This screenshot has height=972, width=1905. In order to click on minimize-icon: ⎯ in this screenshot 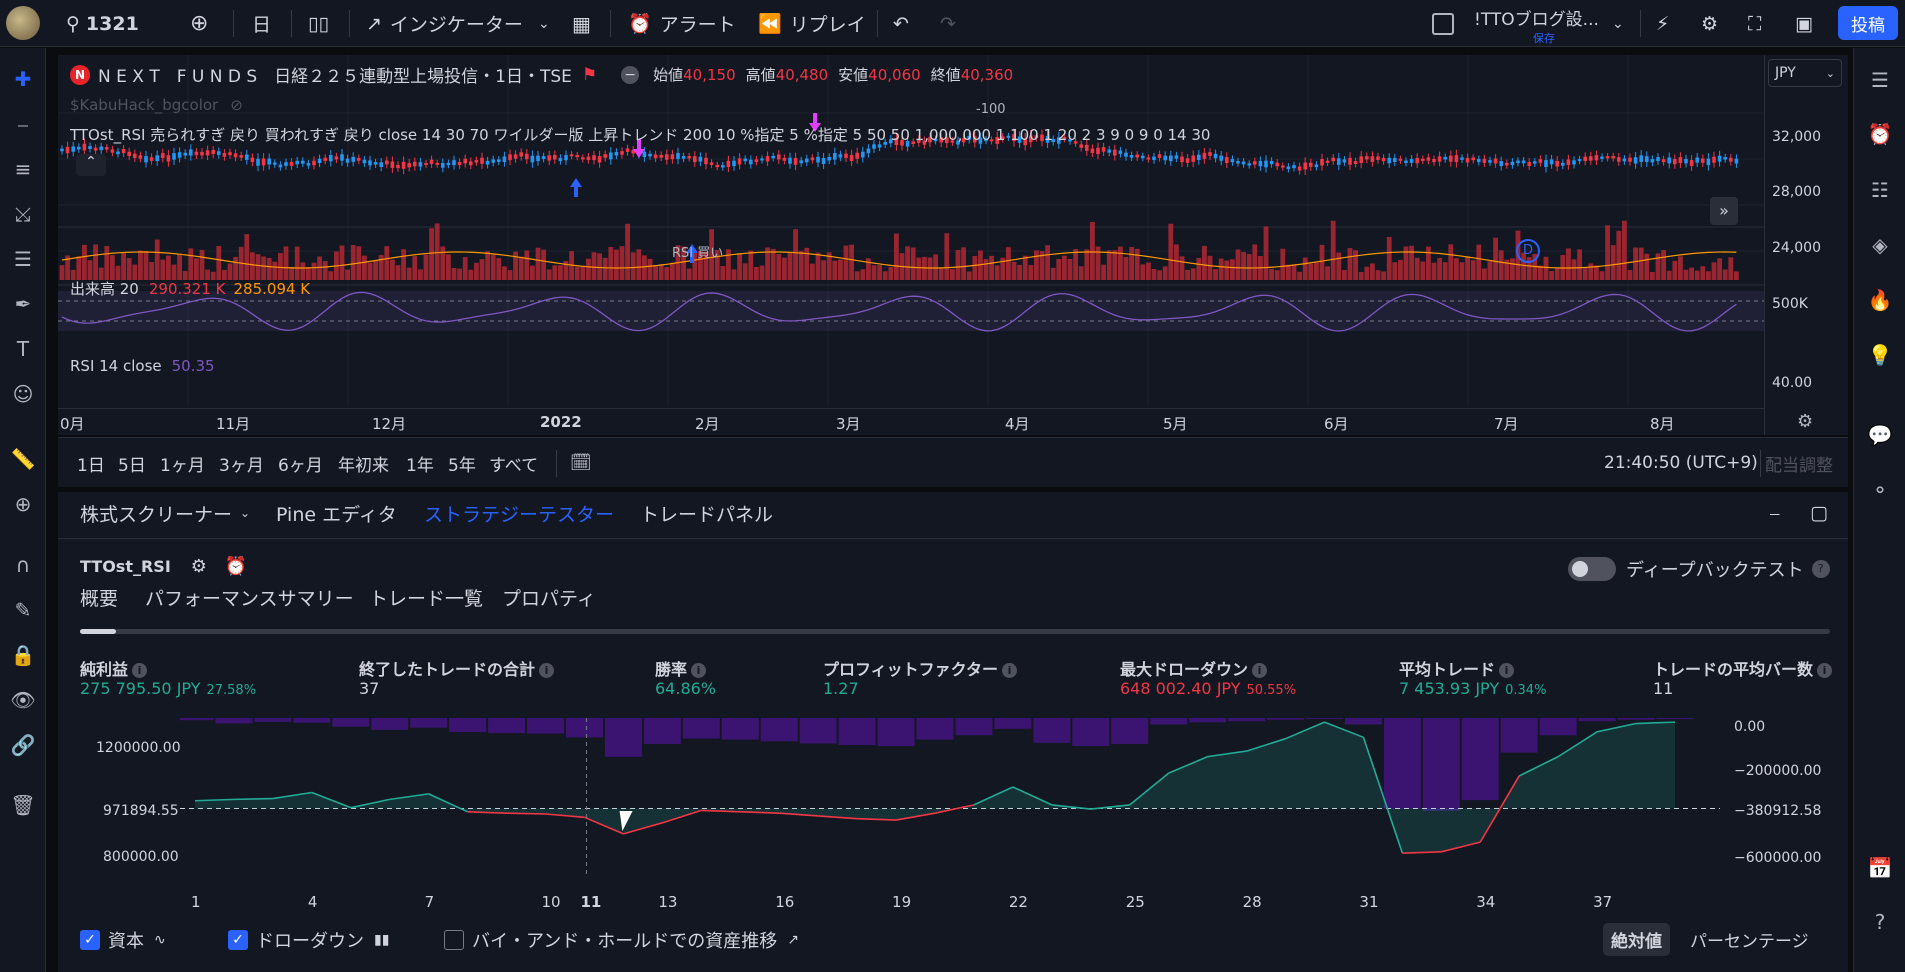, I will do `click(1775, 513)`.